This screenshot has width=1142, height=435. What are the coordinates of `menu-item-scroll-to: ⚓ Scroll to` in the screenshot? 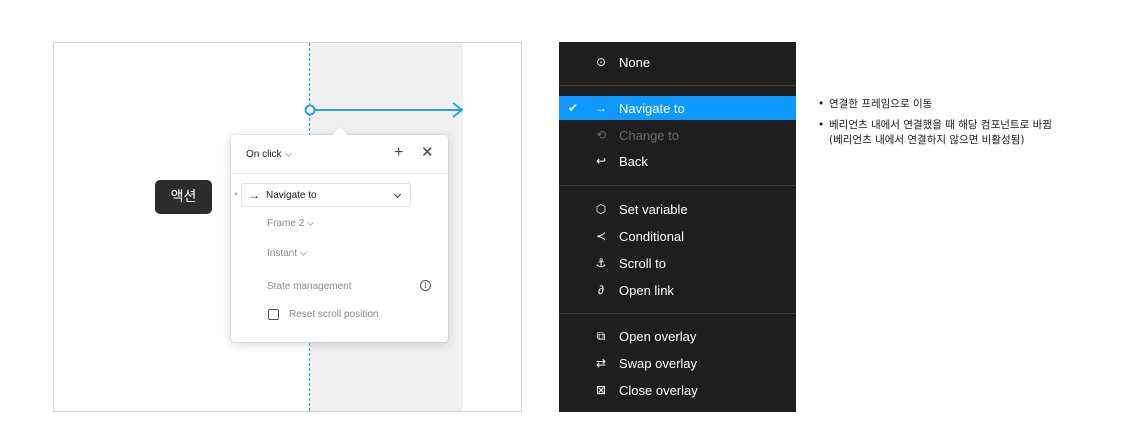 It's located at (677, 263).